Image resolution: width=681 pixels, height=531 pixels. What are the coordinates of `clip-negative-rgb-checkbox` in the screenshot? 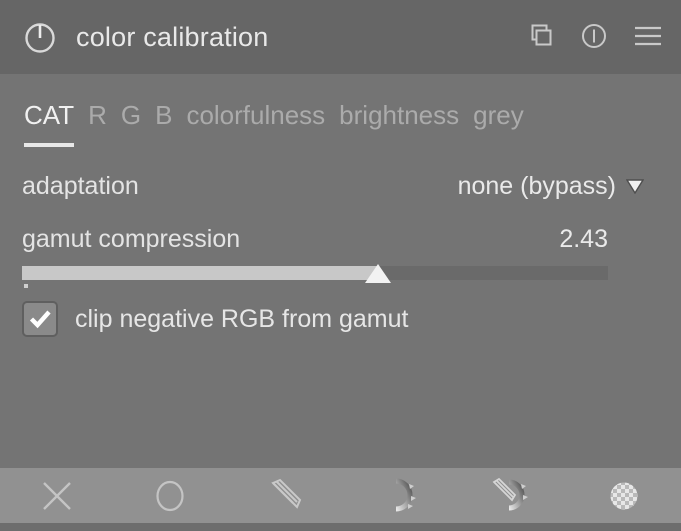 It's located at (40, 319).